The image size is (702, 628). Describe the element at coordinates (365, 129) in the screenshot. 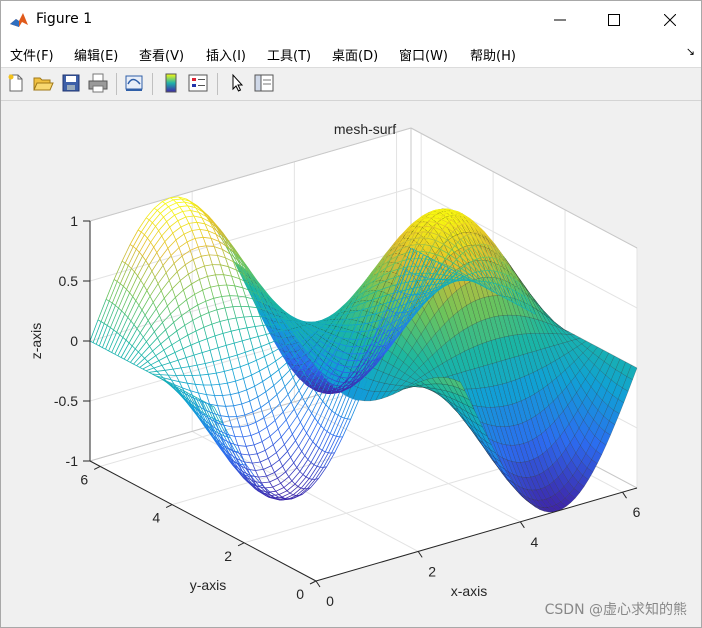

I see `chart-title: mesh-surf` at that location.